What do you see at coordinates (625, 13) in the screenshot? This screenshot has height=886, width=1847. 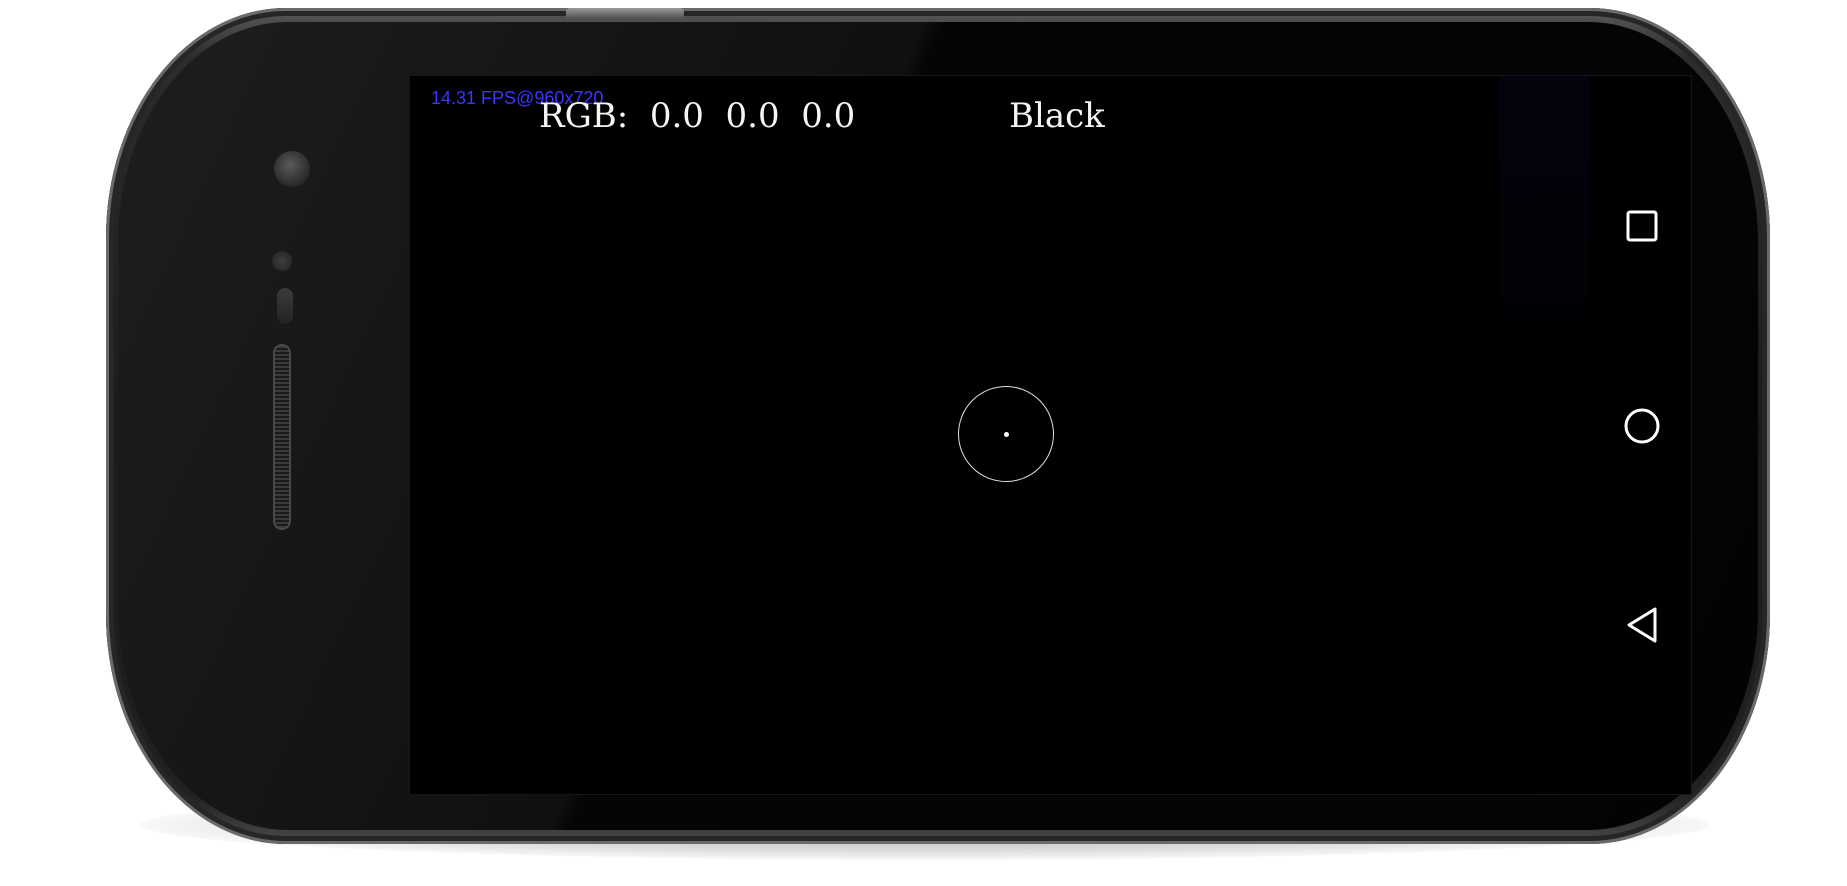 I see `power-button` at bounding box center [625, 13].